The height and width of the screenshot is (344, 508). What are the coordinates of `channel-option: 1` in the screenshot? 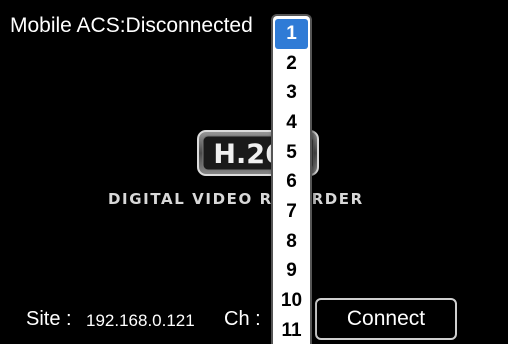 It's located at (291, 34).